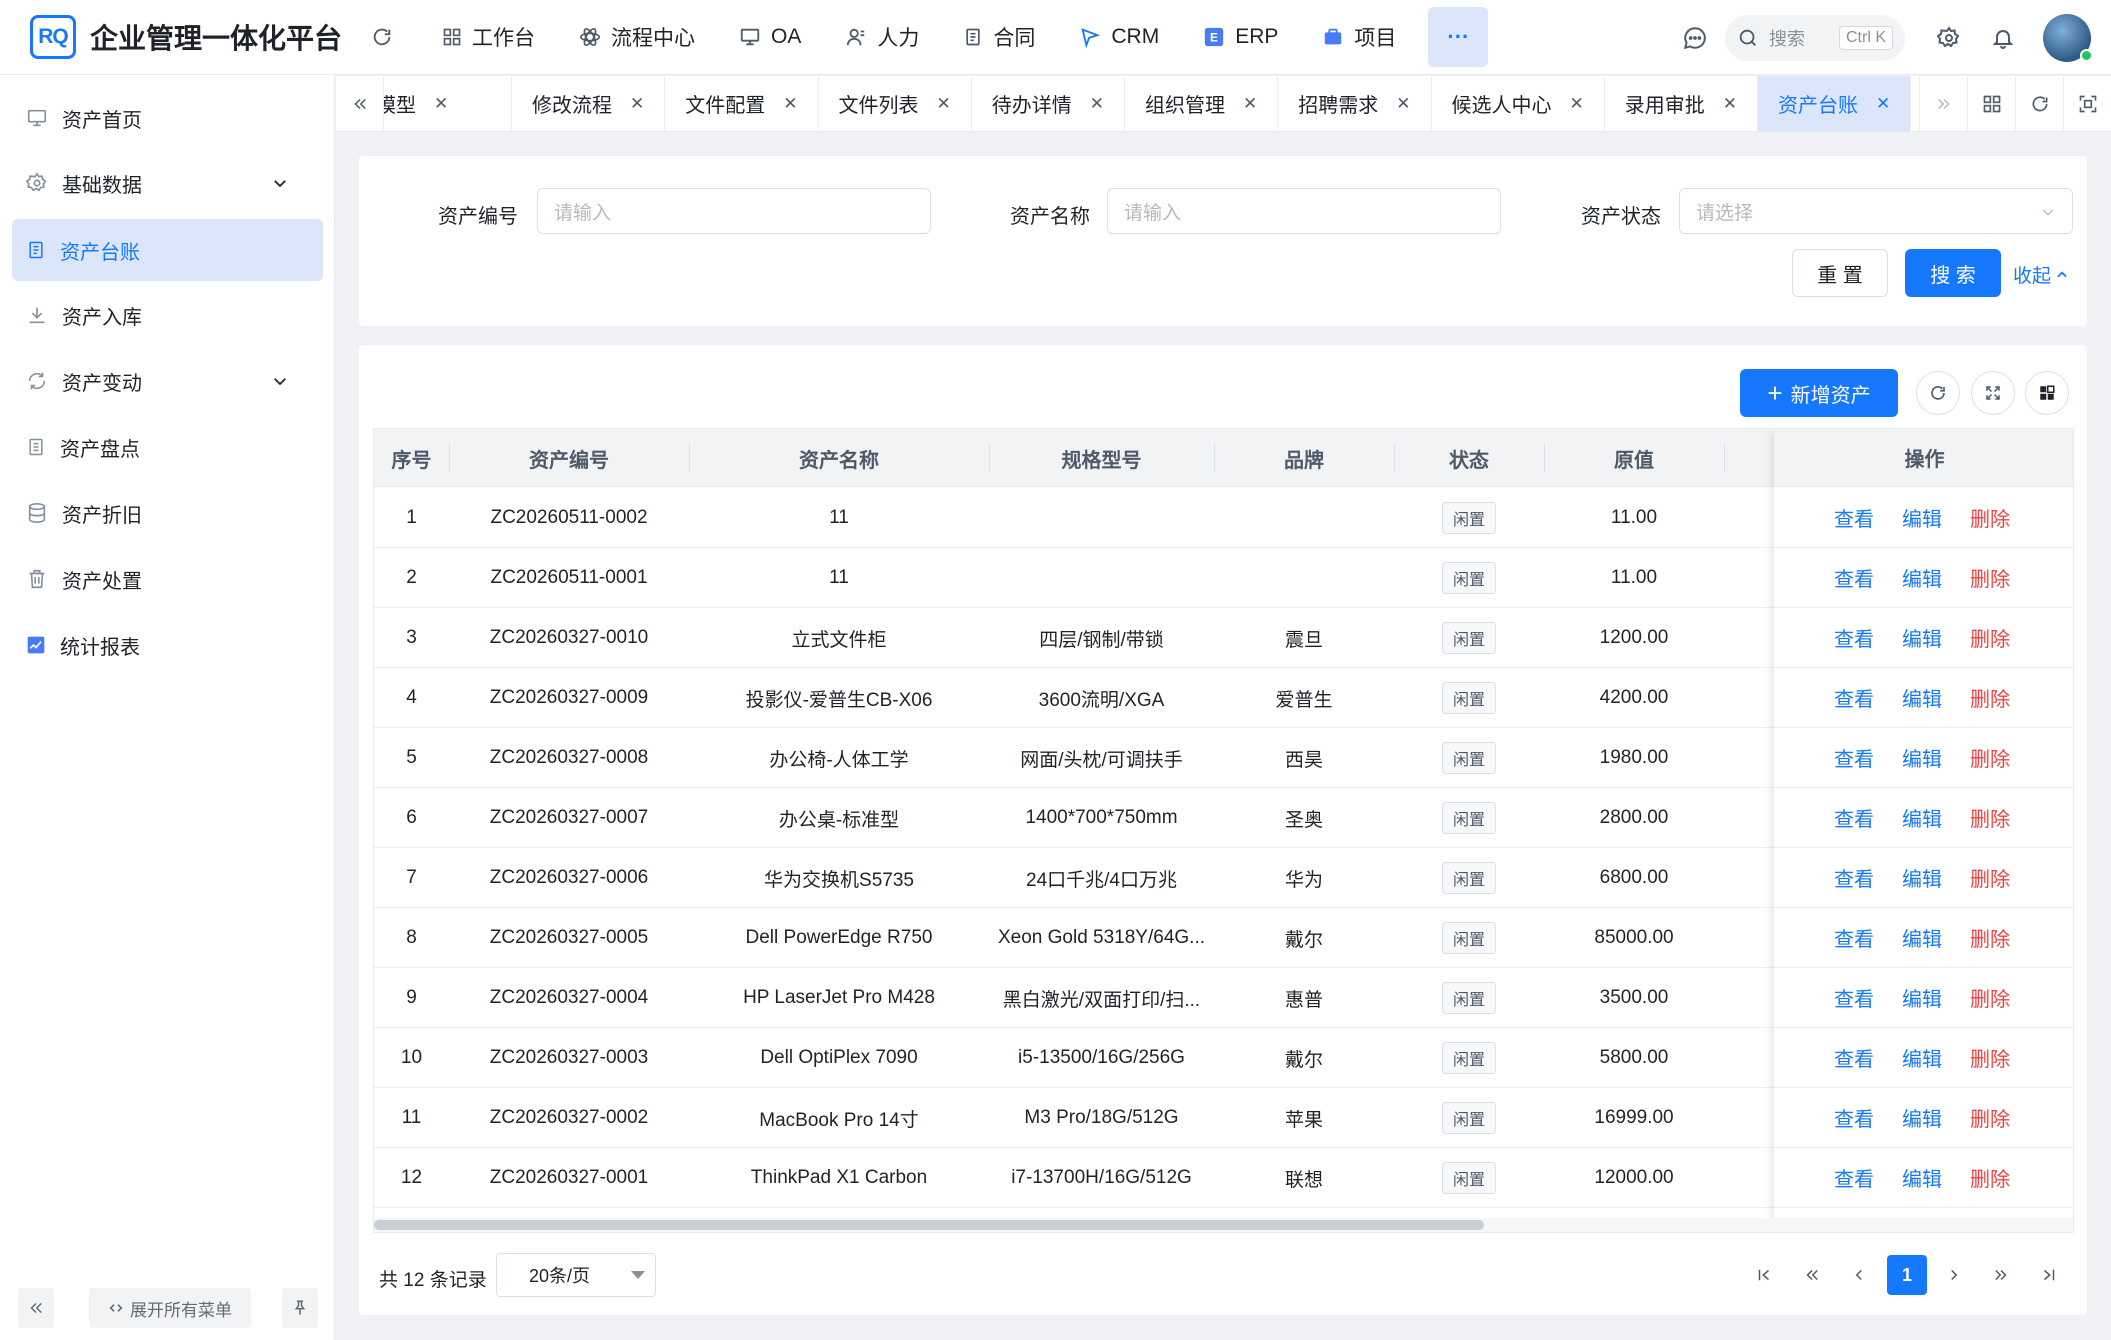 The width and height of the screenshot is (2111, 1340). I want to click on tab-file-config: 文件配置 ✕, so click(742, 103).